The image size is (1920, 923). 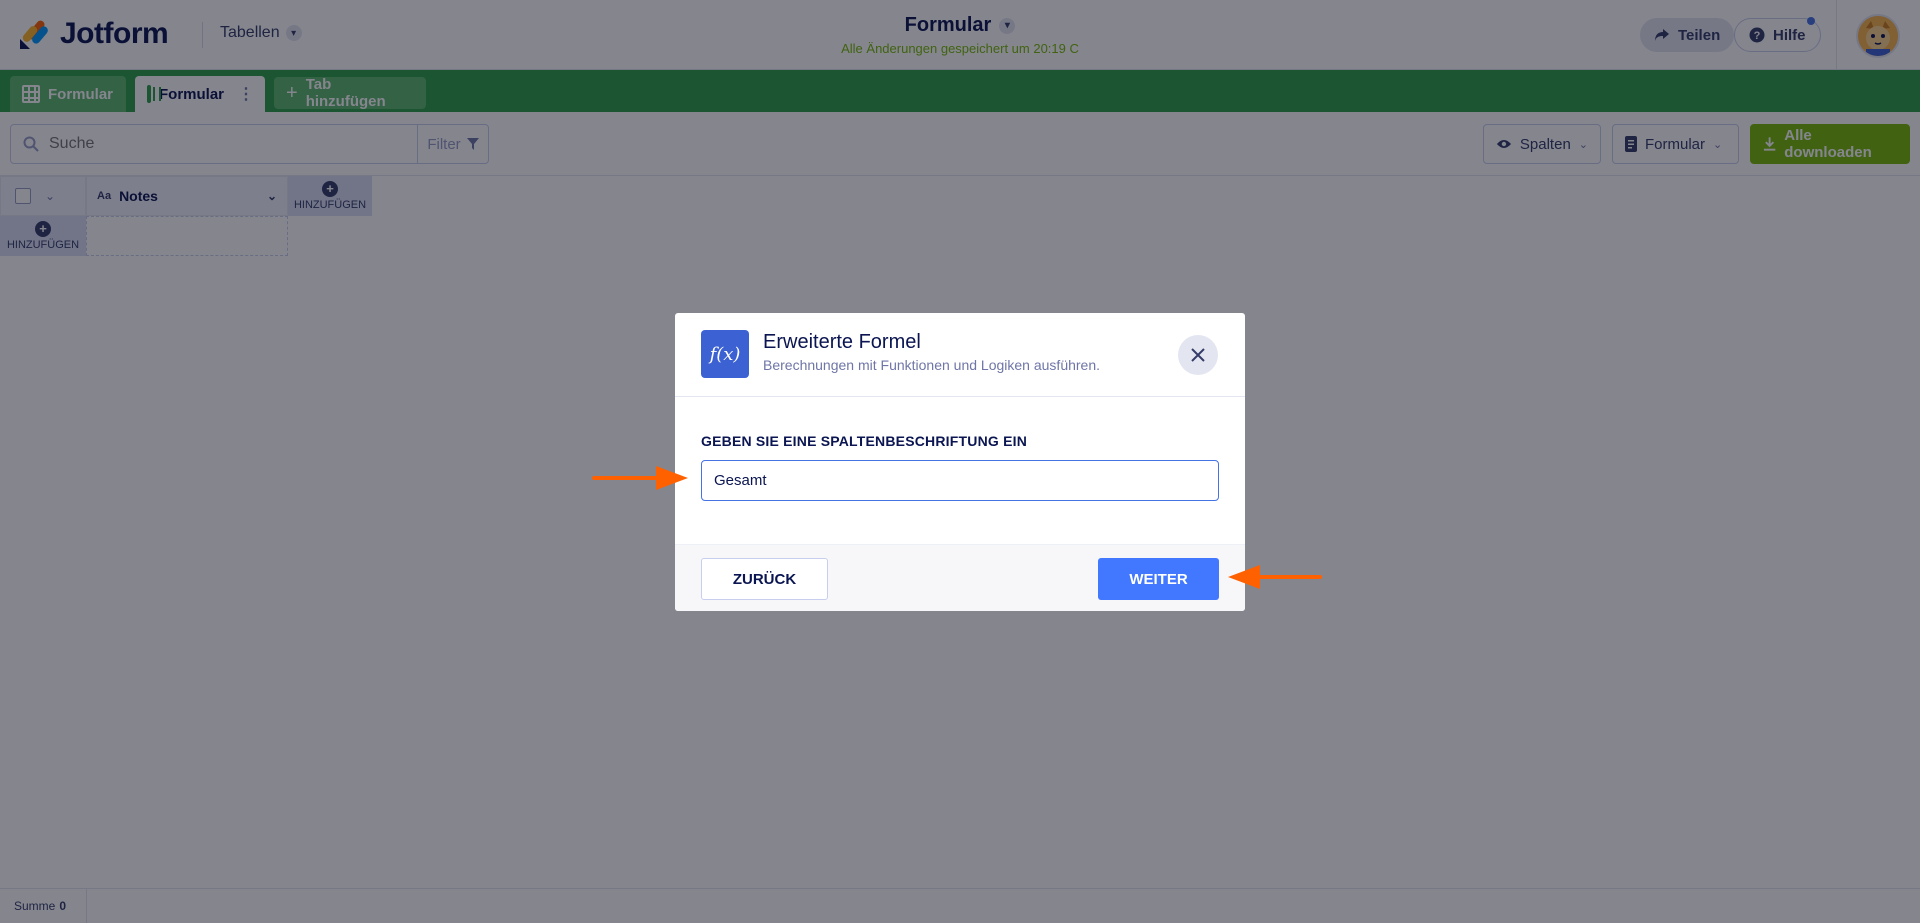 I want to click on back-button: ZURÜCK, so click(x=764, y=579).